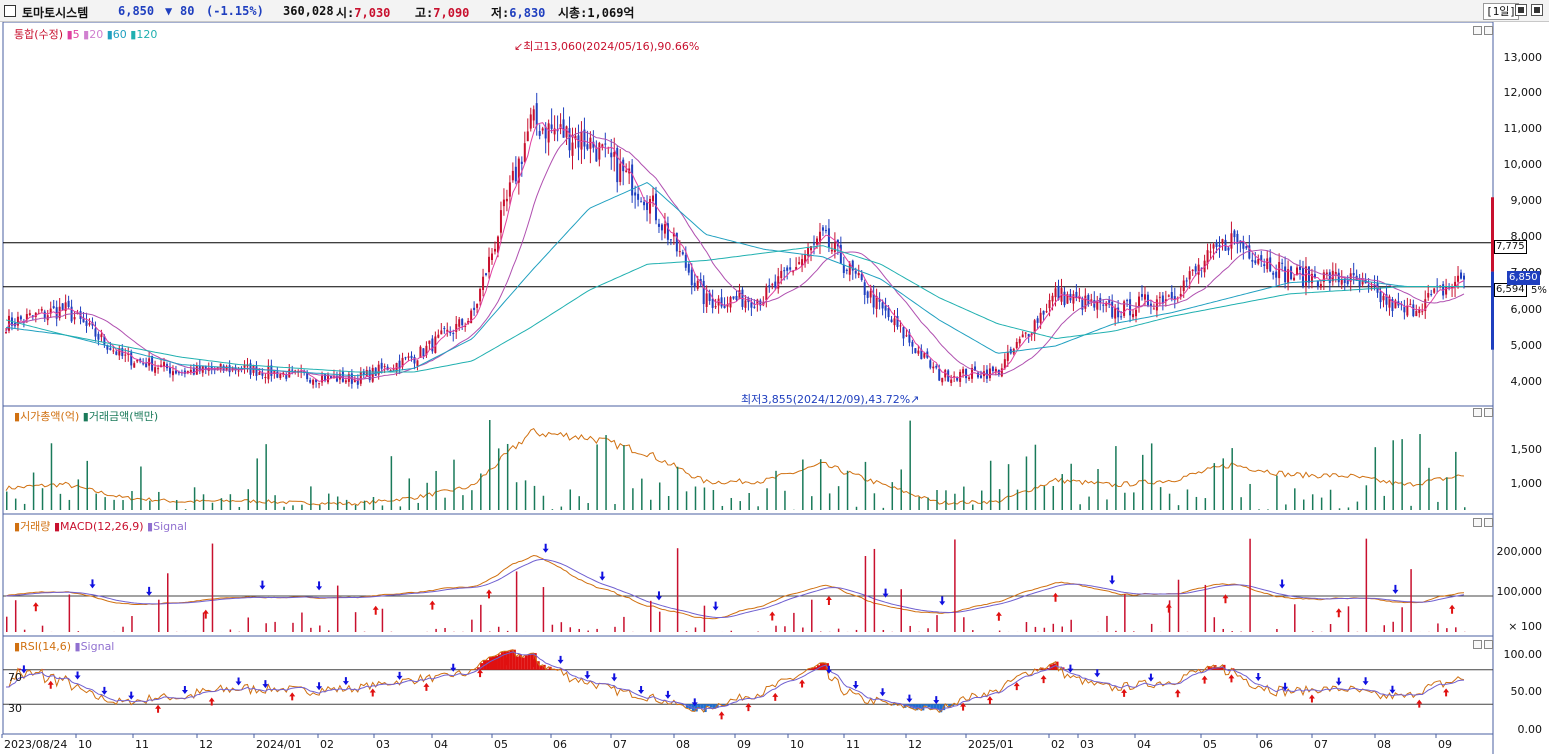 The height and width of the screenshot is (754, 1549). Describe the element at coordinates (1477, 30) in the screenshot. I see `price-panel-minimize-button` at that location.